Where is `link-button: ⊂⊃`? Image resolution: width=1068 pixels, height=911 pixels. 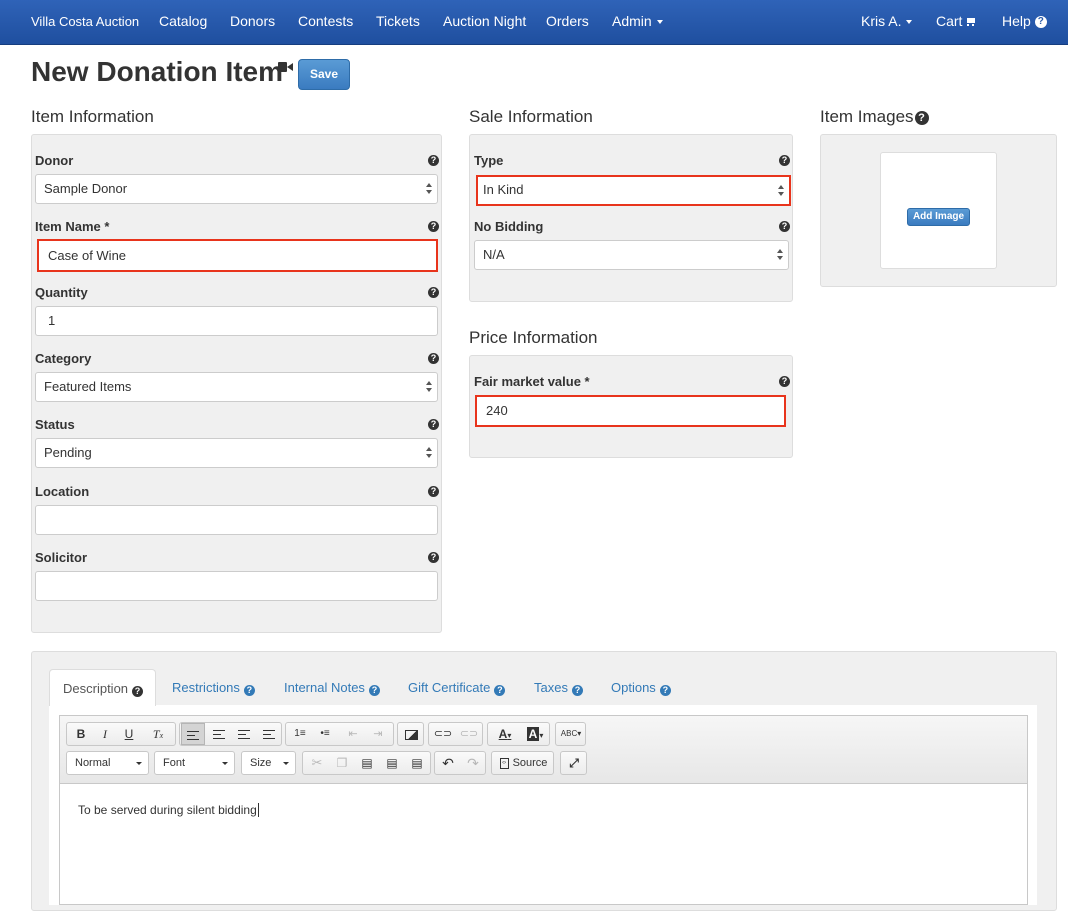
link-button: ⊂⊃ is located at coordinates (443, 734).